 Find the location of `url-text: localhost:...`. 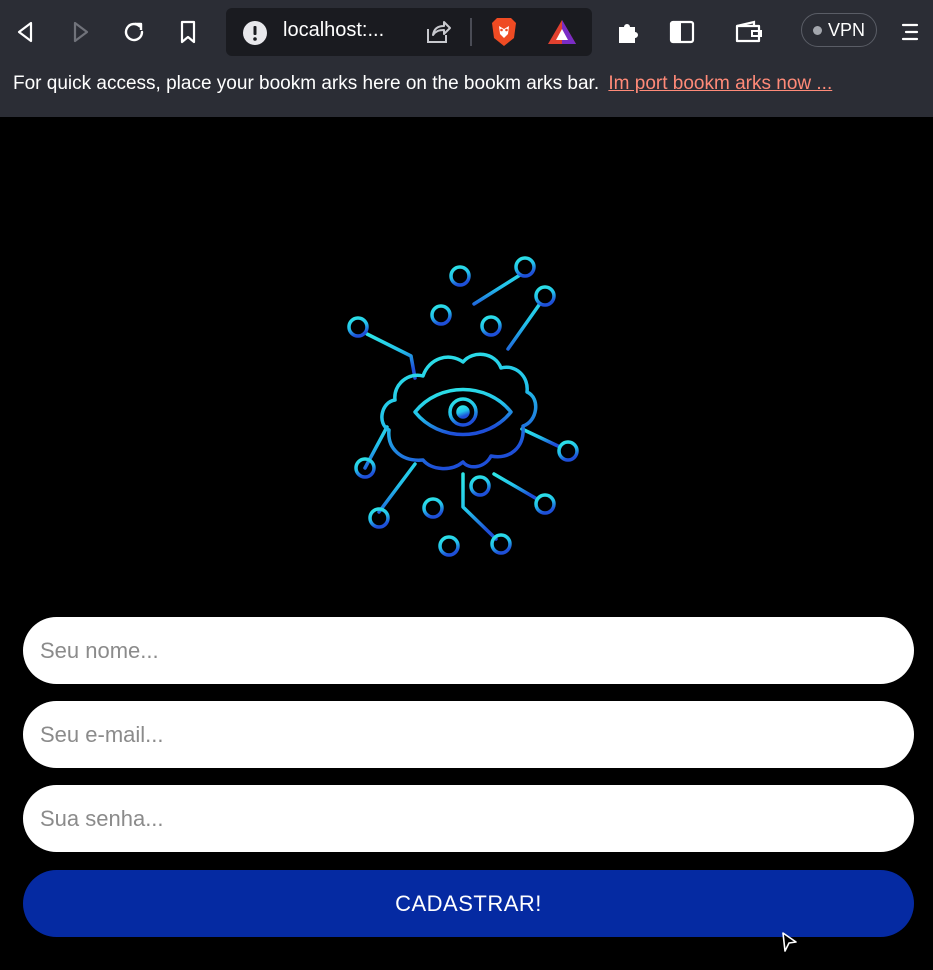

url-text: localhost:... is located at coordinates (333, 30).